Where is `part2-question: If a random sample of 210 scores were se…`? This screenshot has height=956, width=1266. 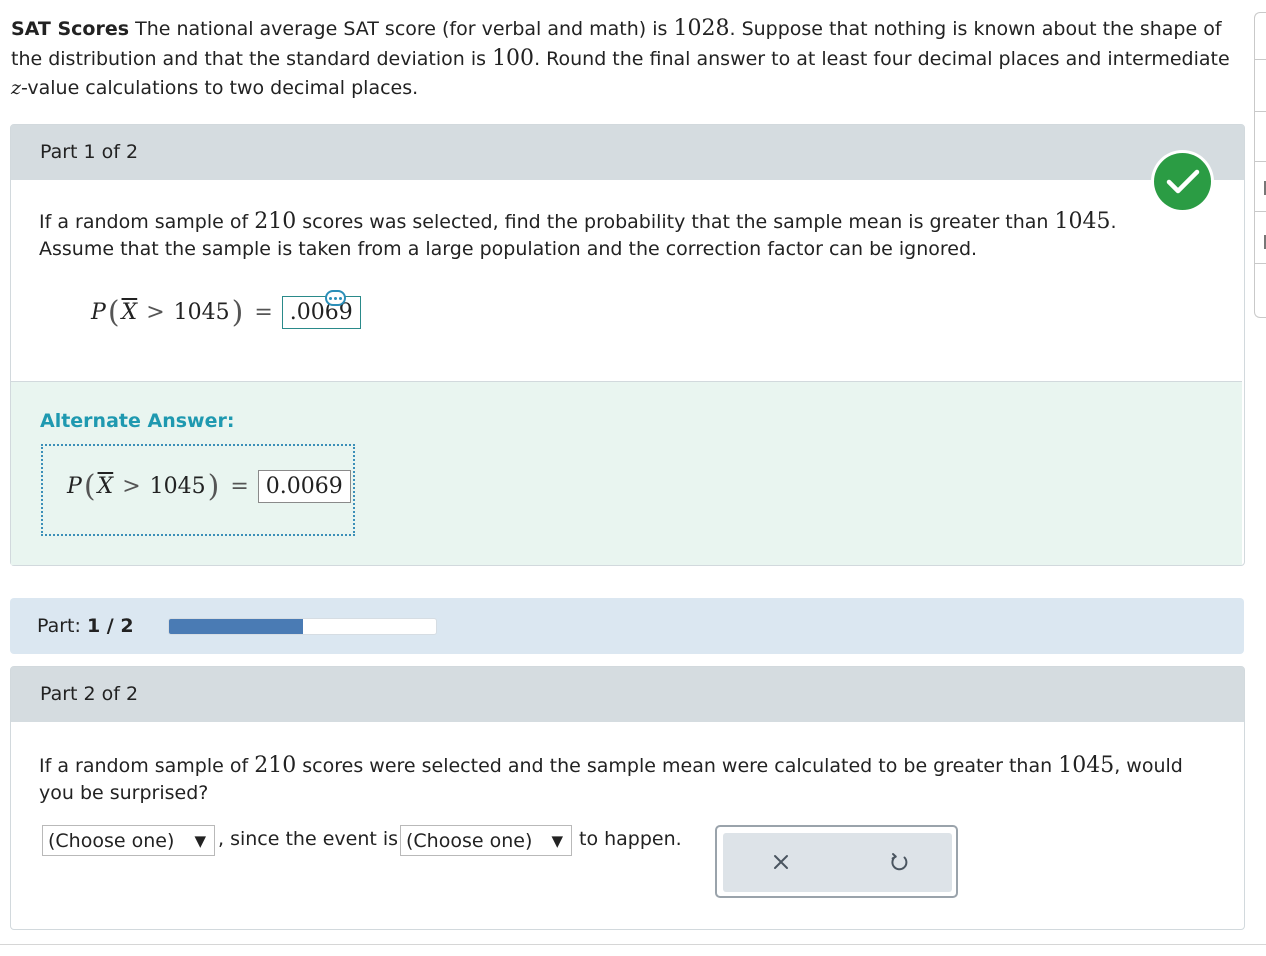
part2-question: If a random sample of 210 scores were se… is located at coordinates (629, 779).